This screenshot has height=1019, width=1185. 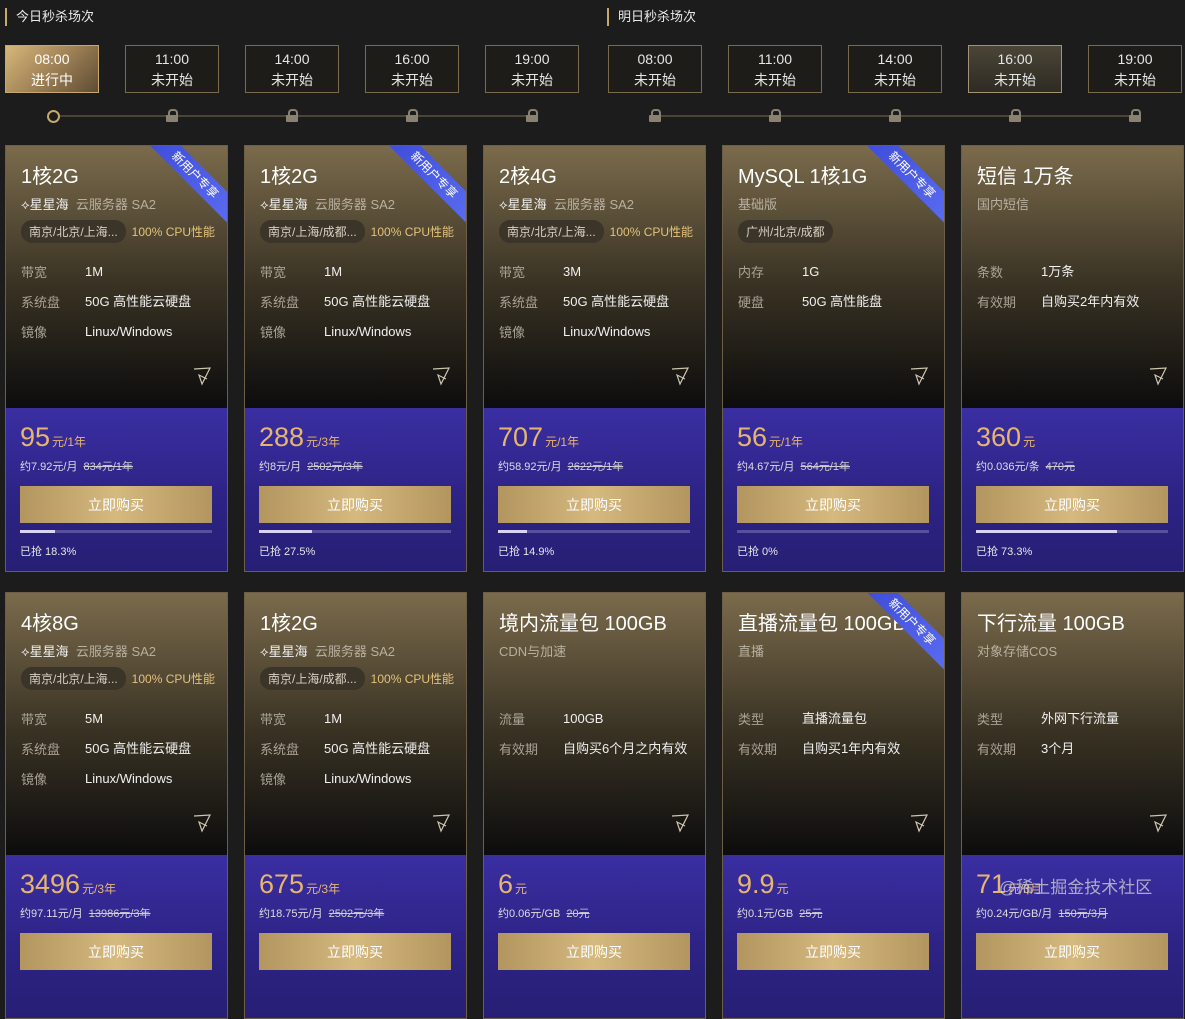 What do you see at coordinates (506, 884) in the screenshot?
I see `price-value: 6` at bounding box center [506, 884].